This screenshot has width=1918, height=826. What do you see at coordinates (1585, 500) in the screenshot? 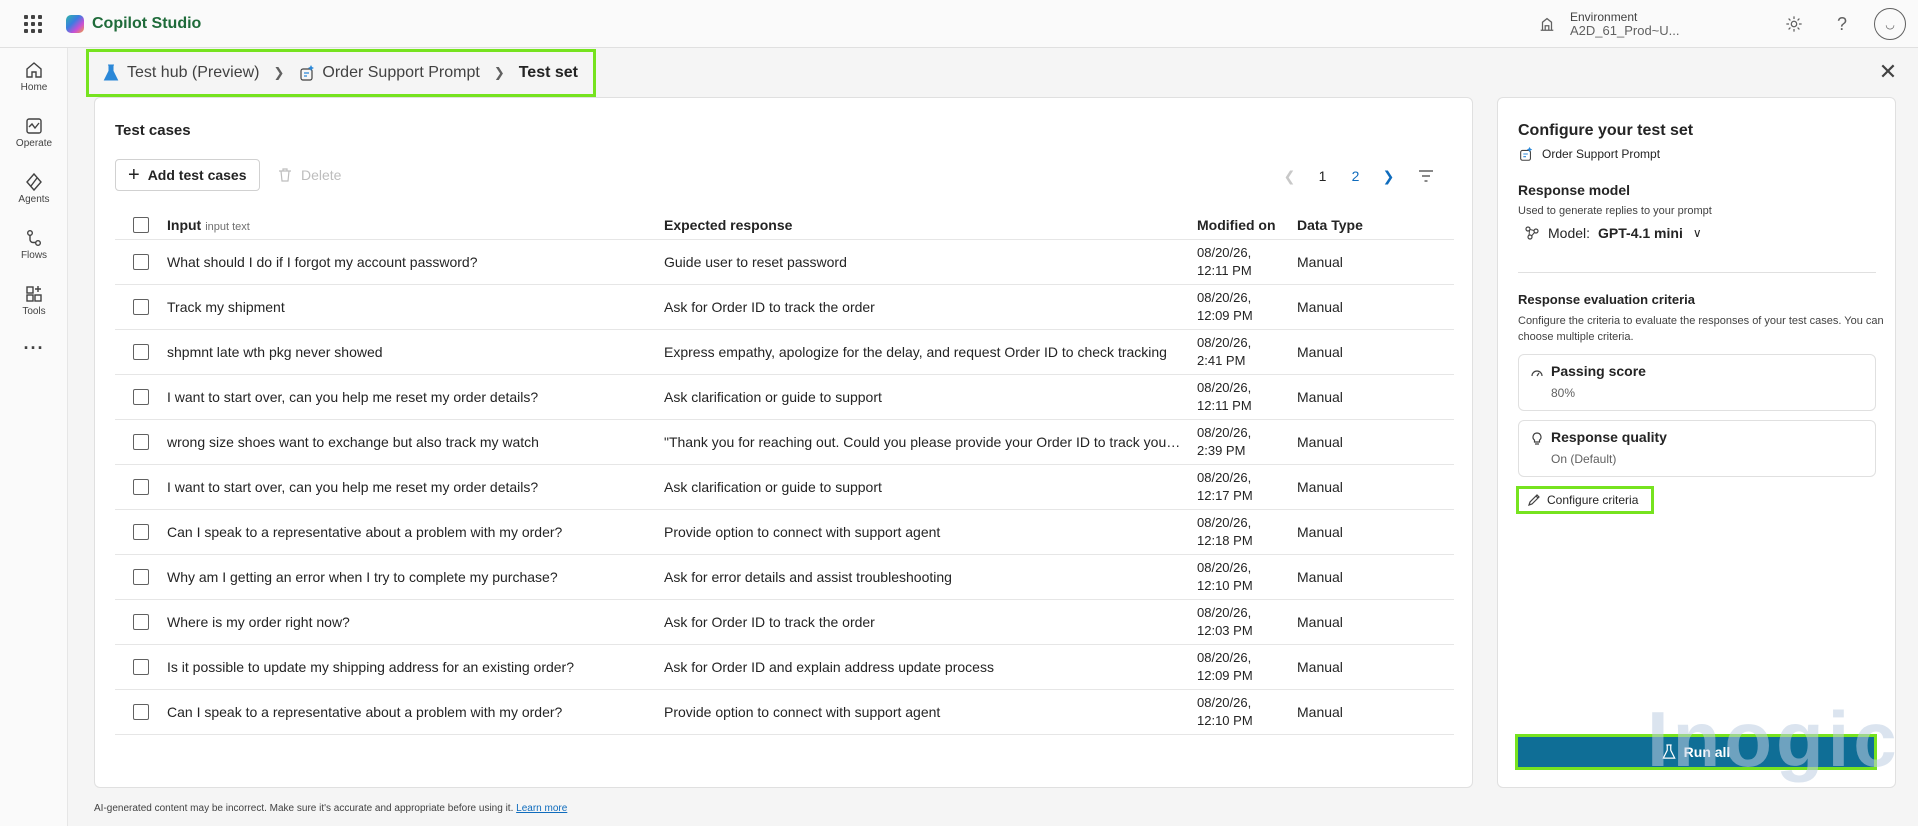
I see `configure-criteria-button: Configure criteria` at bounding box center [1585, 500].